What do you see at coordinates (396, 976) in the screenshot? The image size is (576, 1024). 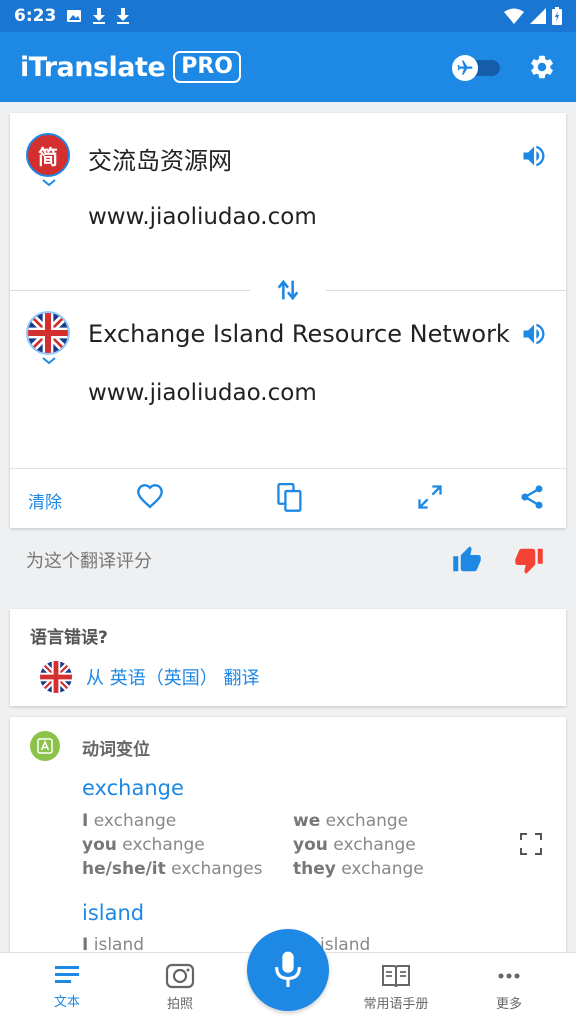 I see `book-icon` at bounding box center [396, 976].